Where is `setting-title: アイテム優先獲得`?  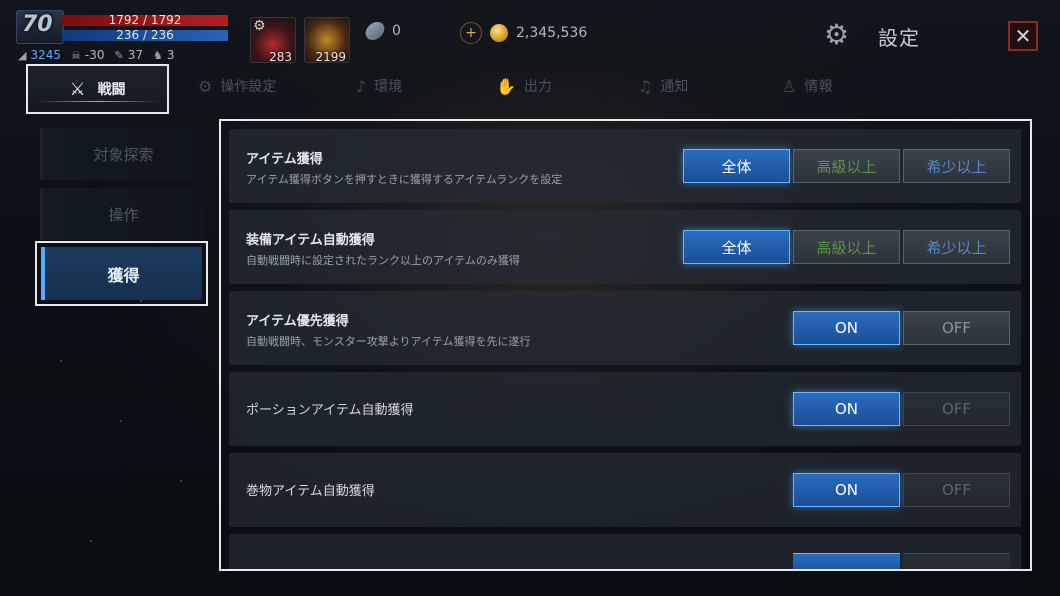
setting-title: アイテム優先獲得 is located at coordinates (297, 321).